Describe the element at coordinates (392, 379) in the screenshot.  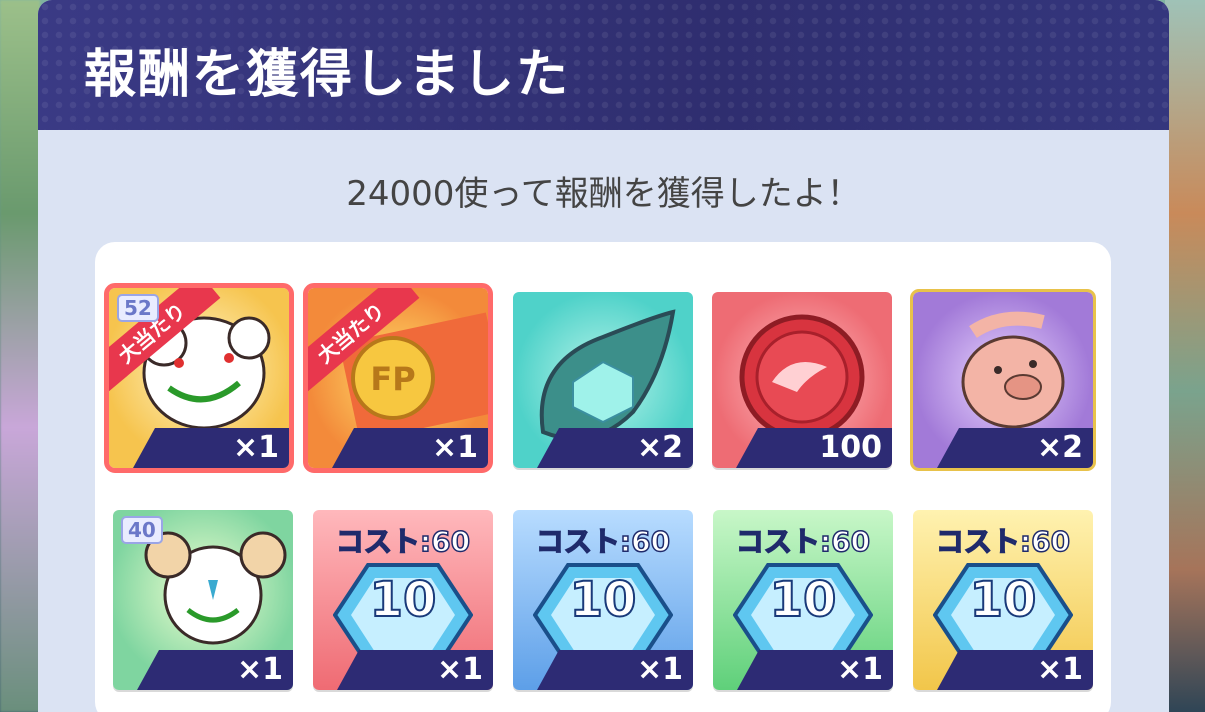
I see `svg-text: FP` at that location.